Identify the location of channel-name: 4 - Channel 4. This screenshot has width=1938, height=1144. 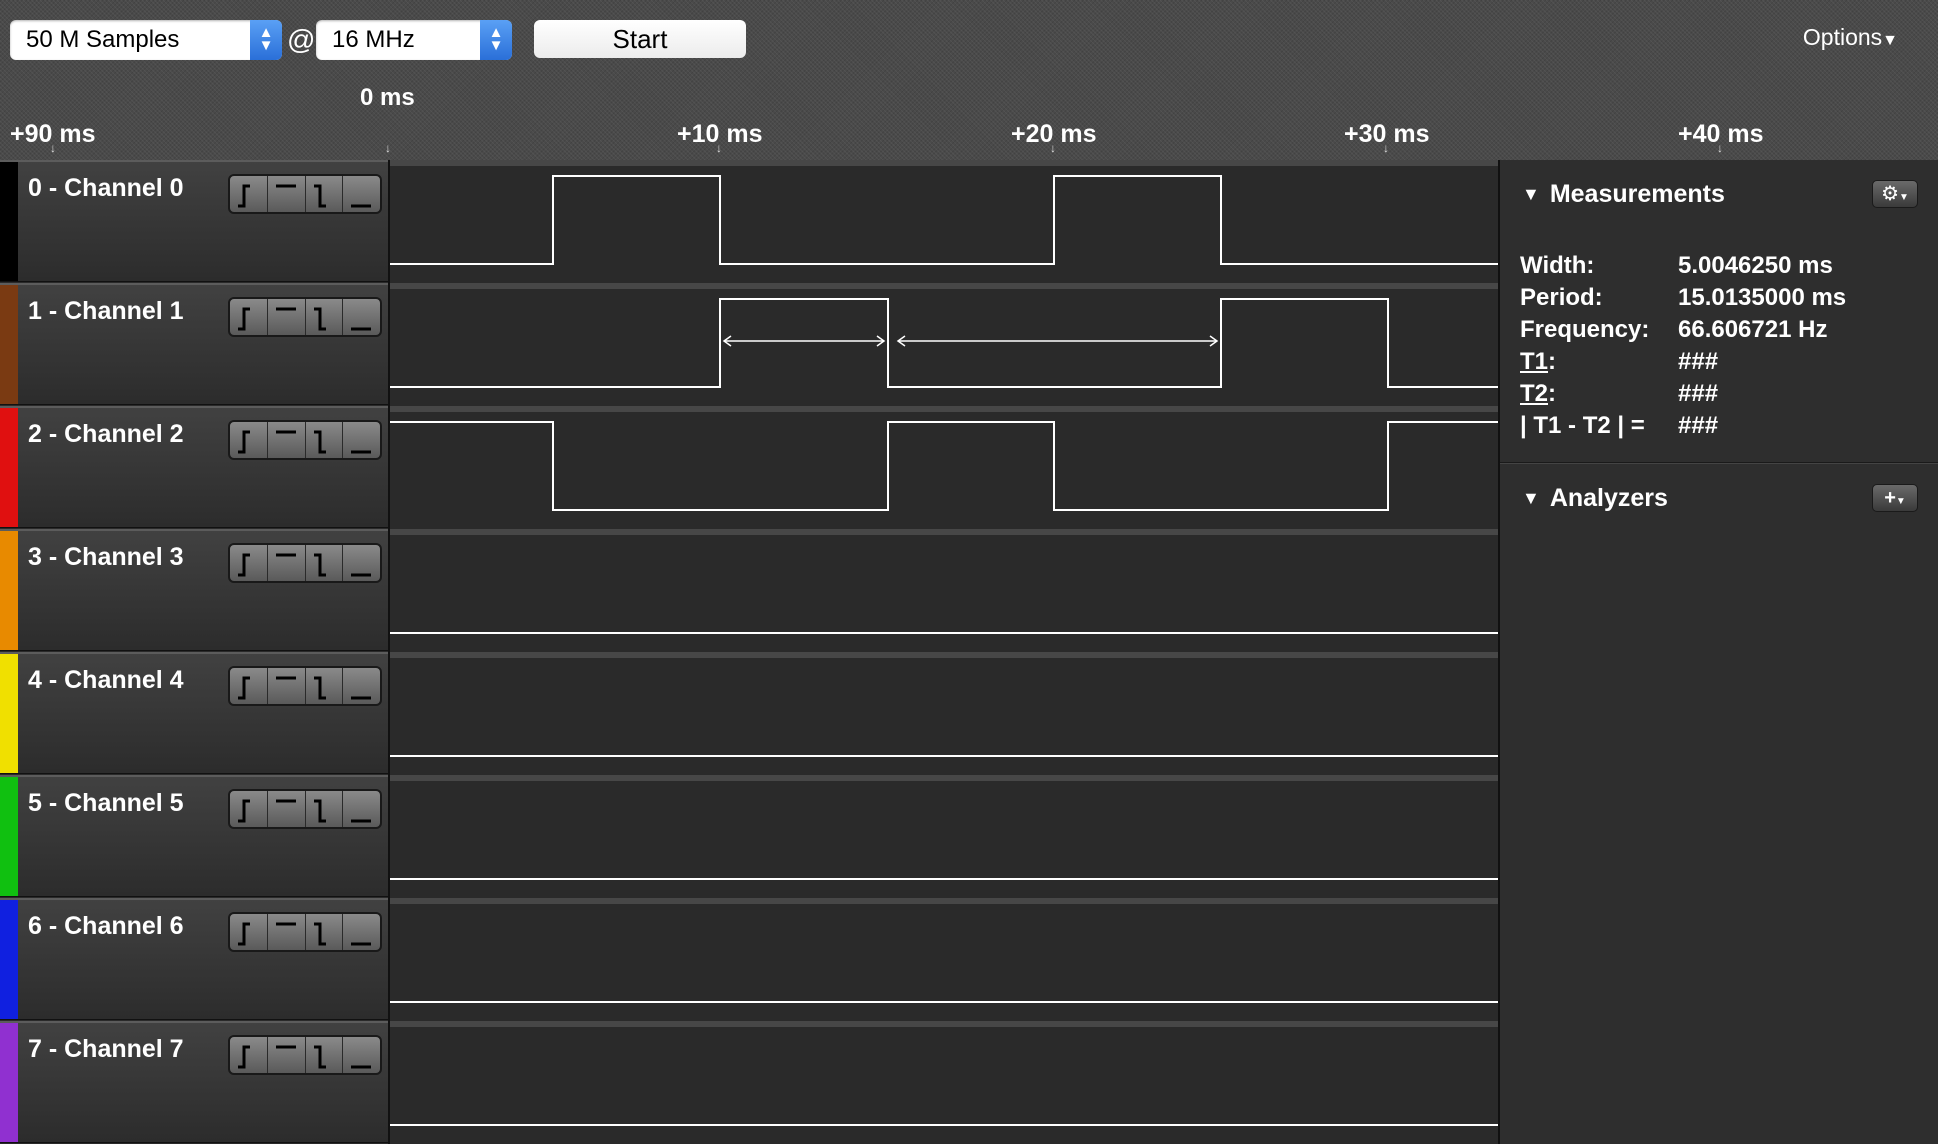
(106, 680).